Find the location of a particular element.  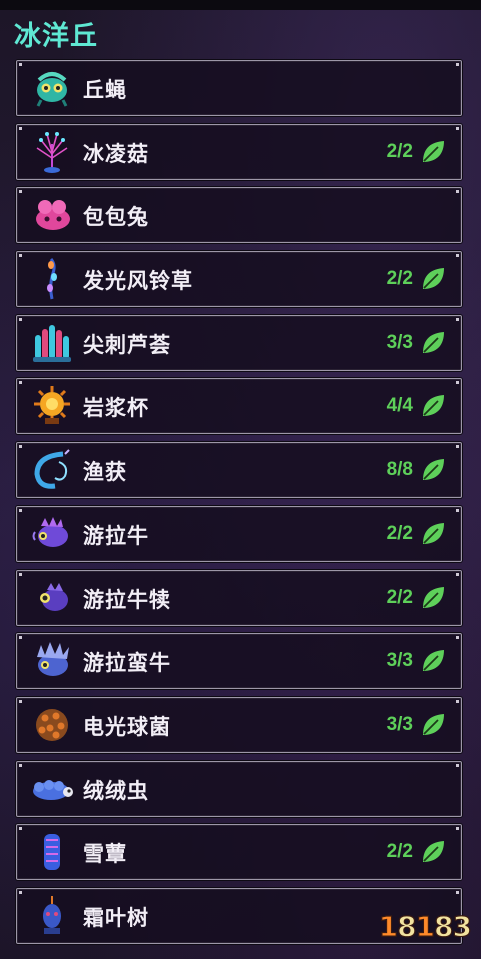

item-name: 冰凌菇 is located at coordinates (116, 153).